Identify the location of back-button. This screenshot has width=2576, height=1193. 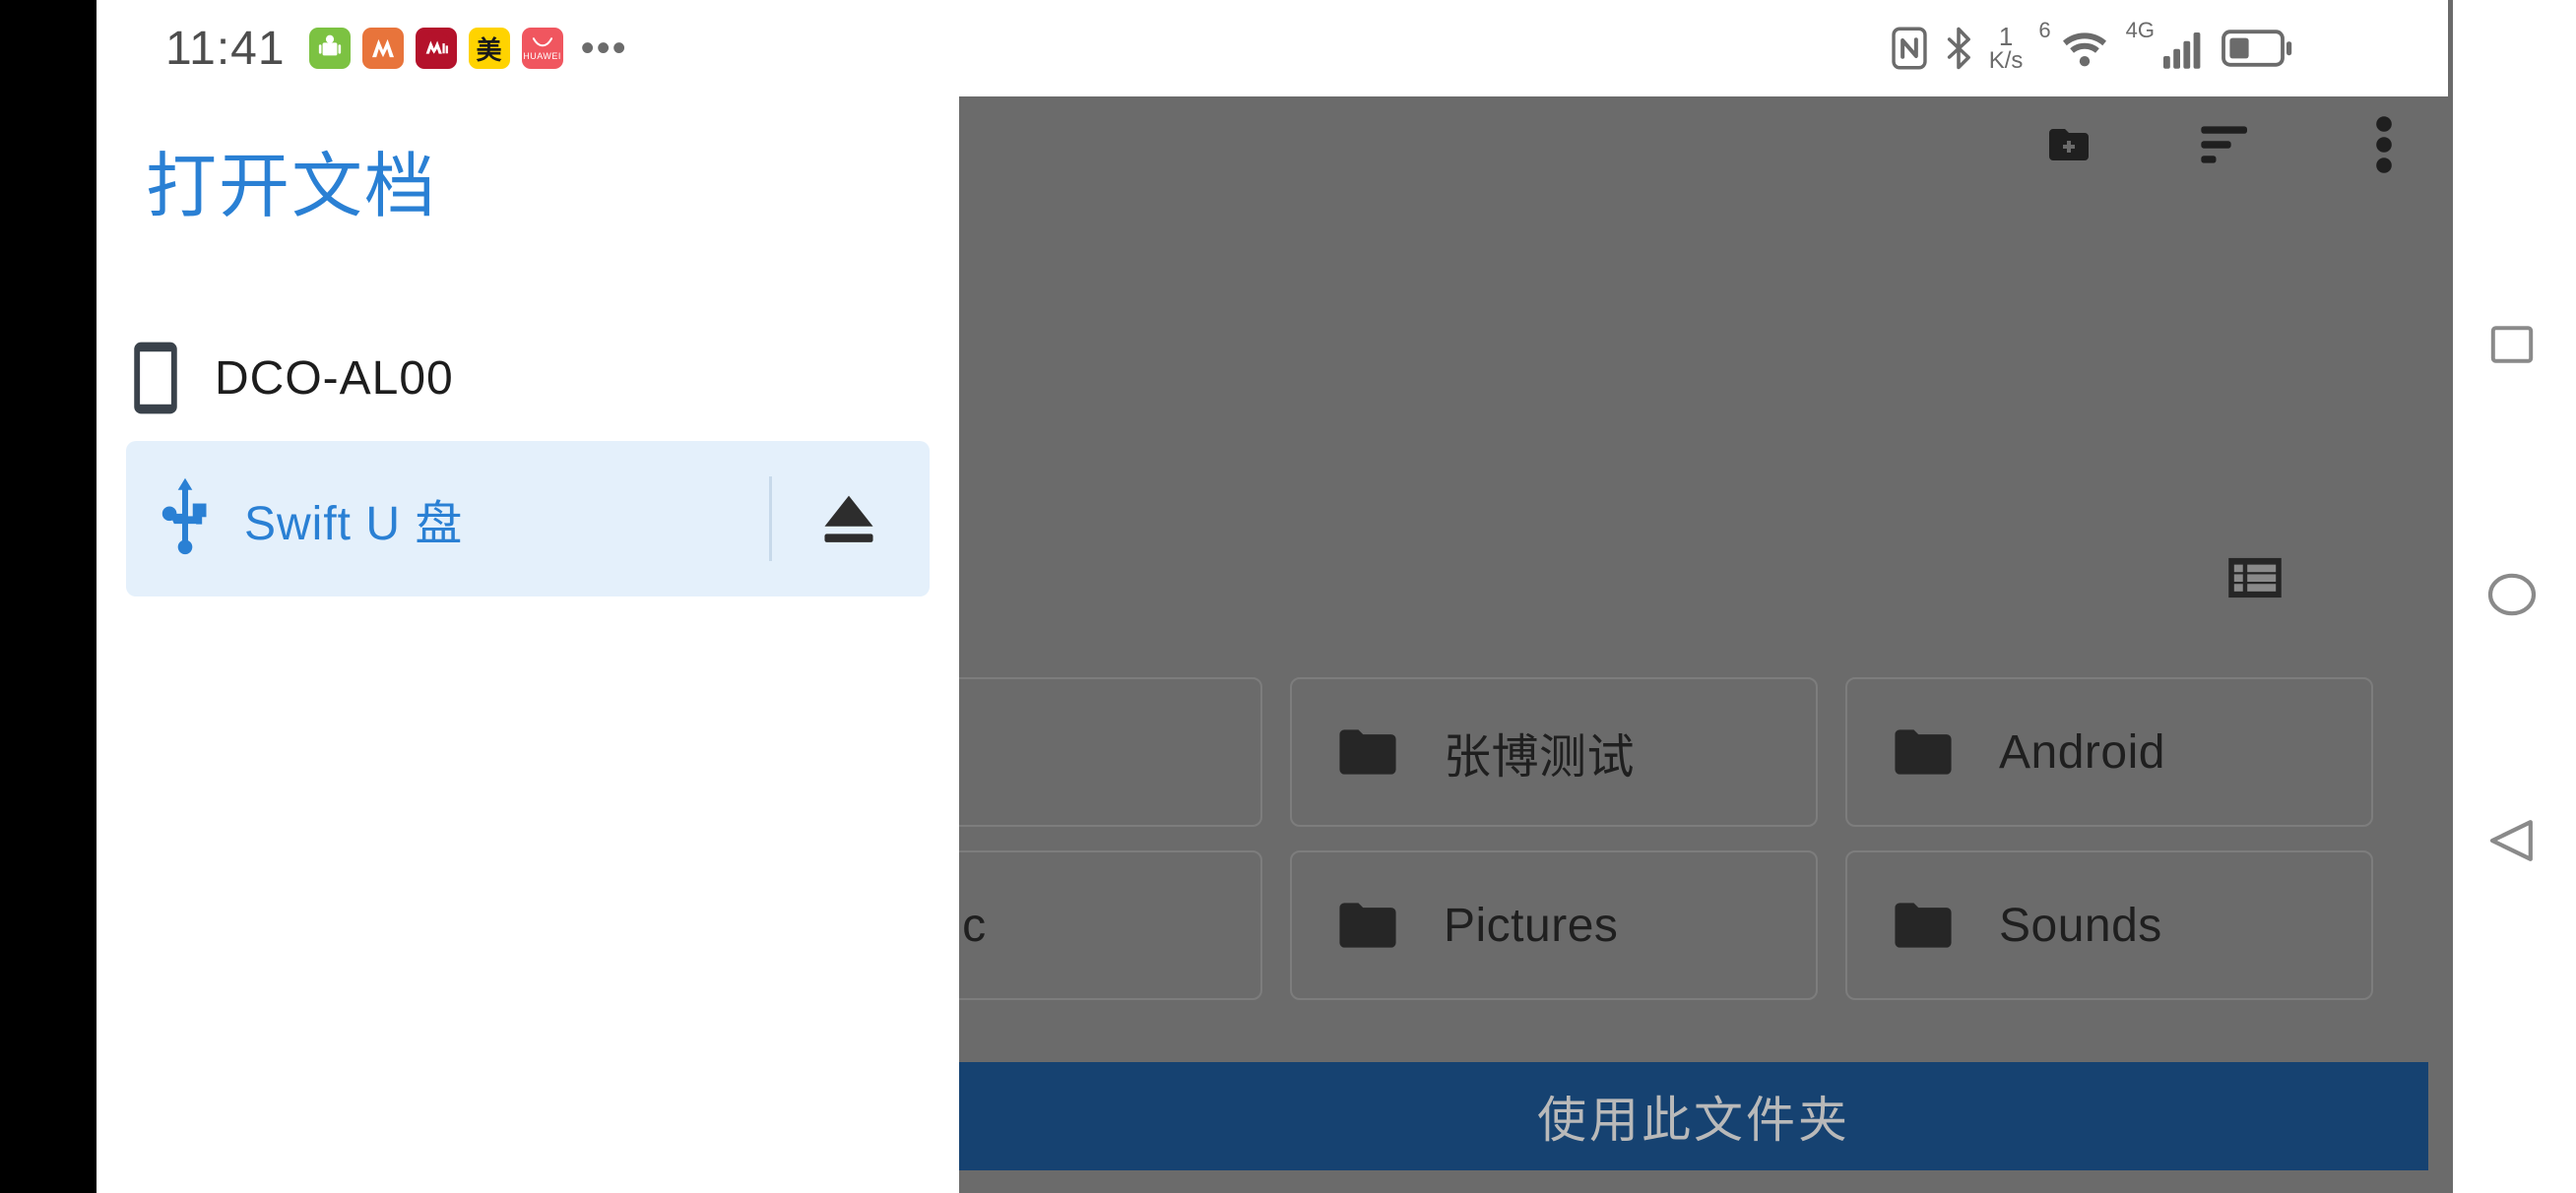
(2512, 840).